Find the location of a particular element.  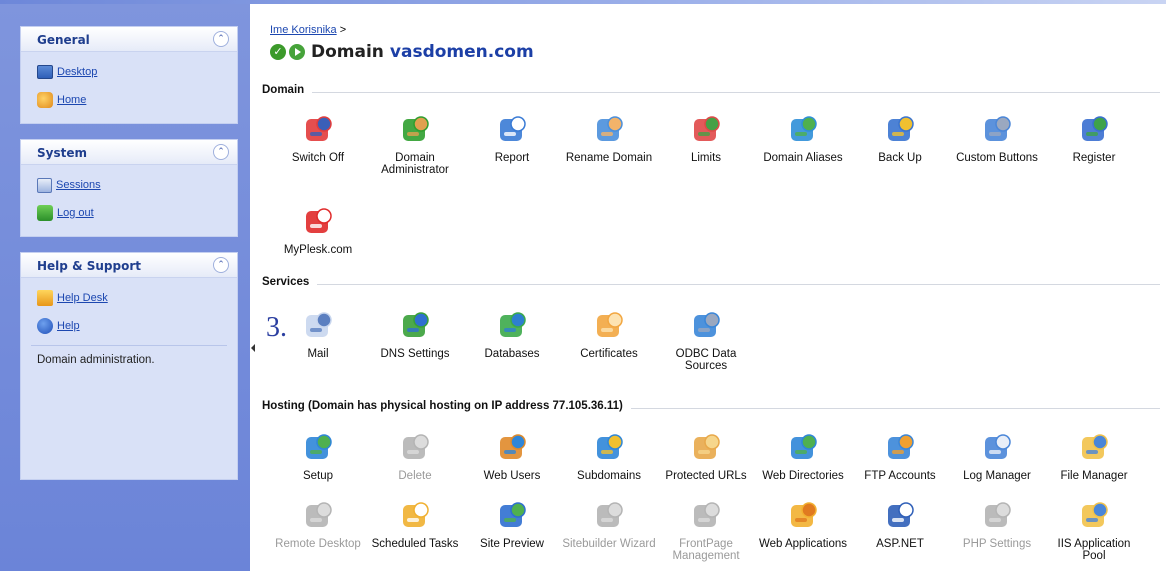

tool-label: FrontPage Management is located at coordinates (706, 550).